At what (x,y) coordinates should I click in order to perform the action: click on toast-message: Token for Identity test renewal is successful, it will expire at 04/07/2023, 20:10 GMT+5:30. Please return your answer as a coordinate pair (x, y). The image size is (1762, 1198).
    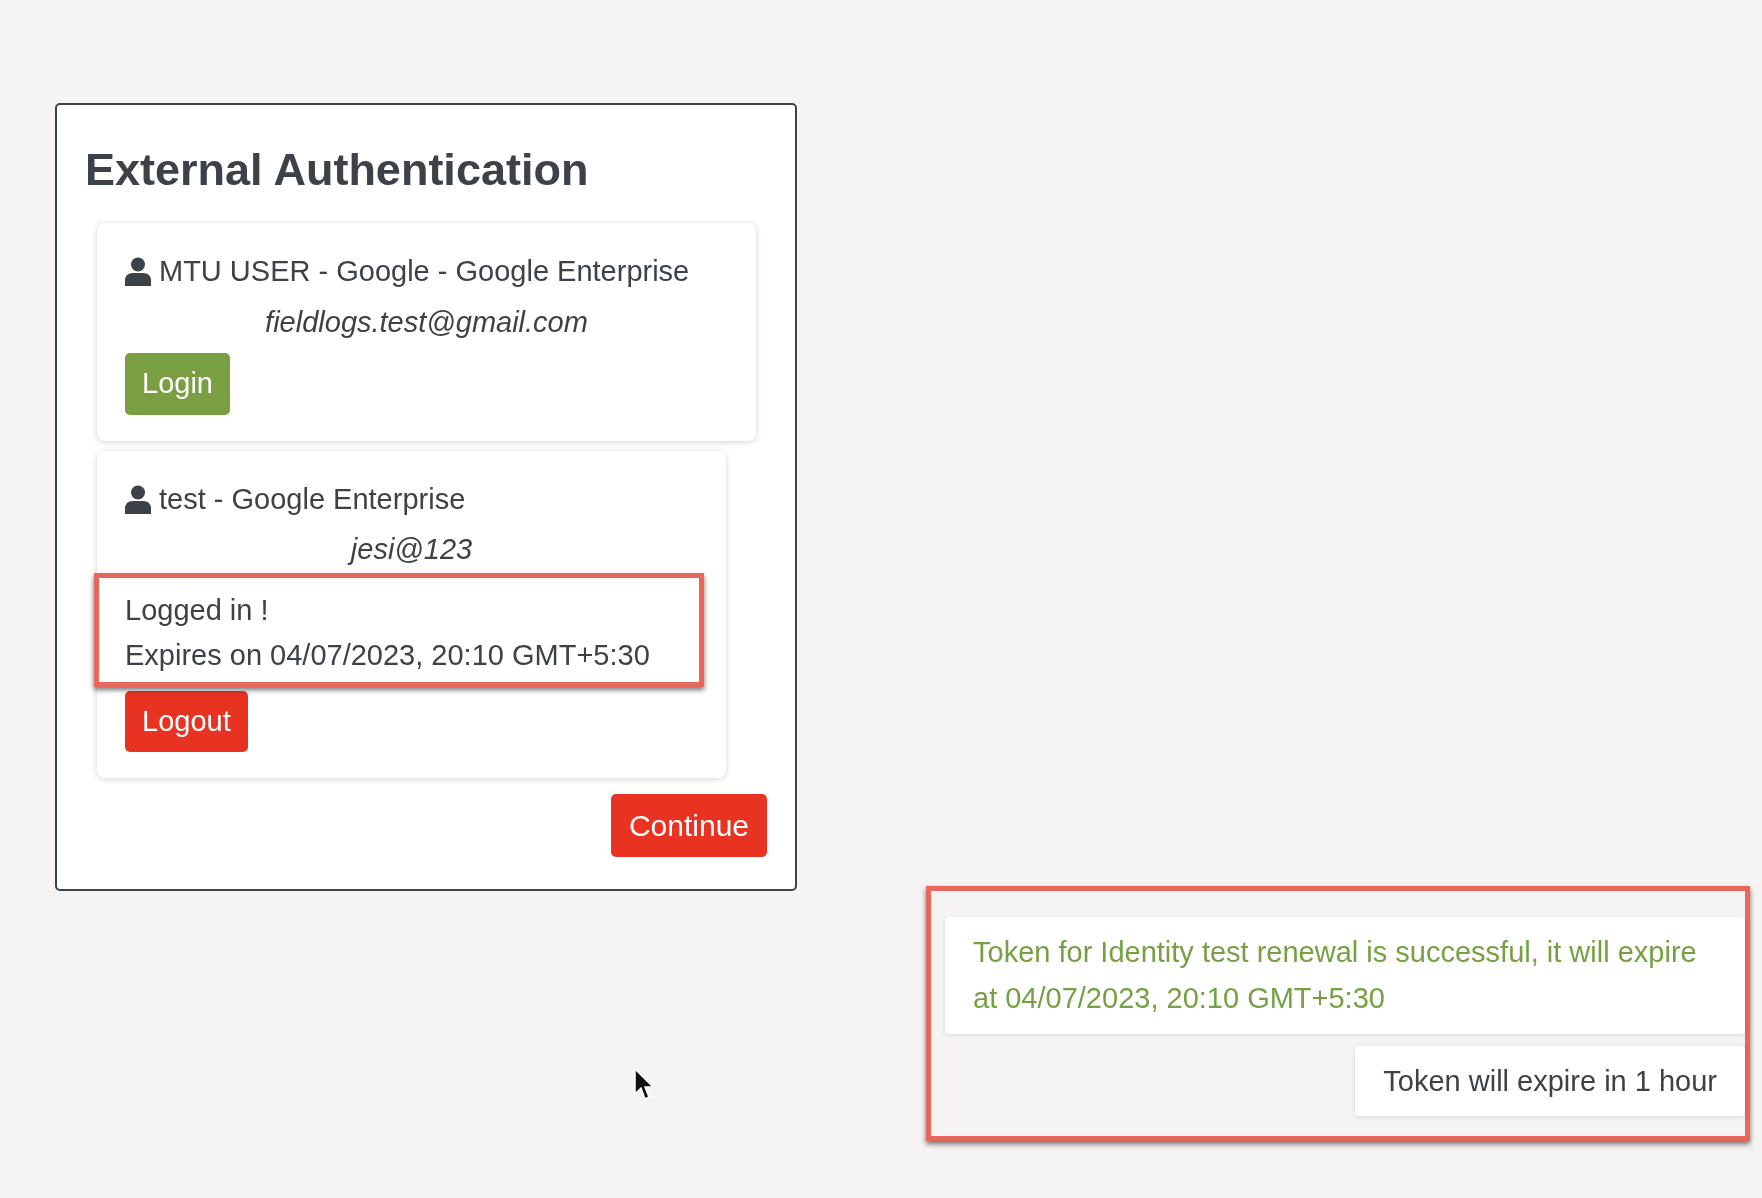
    Looking at the image, I should click on (1345, 975).